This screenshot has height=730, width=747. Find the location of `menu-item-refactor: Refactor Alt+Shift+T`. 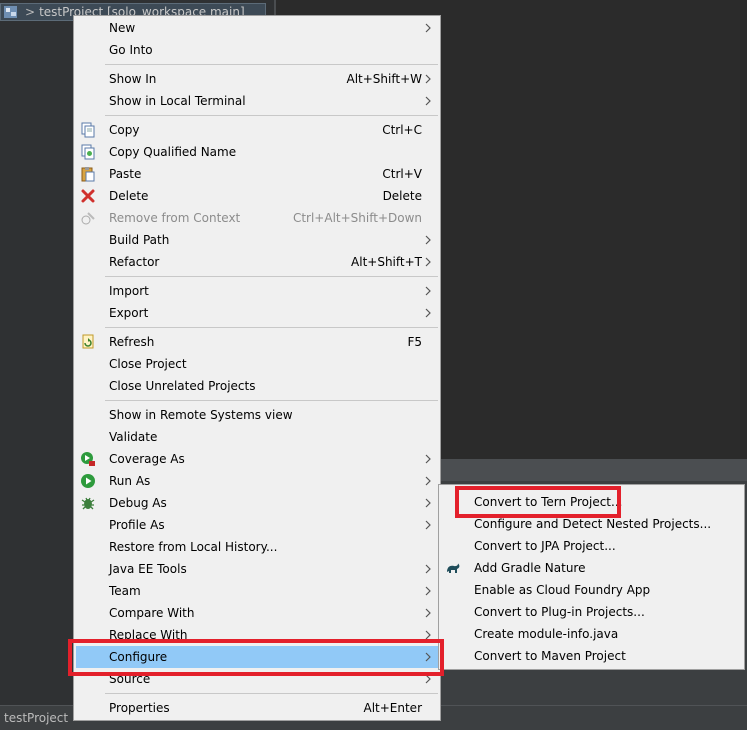

menu-item-refactor: Refactor Alt+Shift+T is located at coordinates (257, 262).